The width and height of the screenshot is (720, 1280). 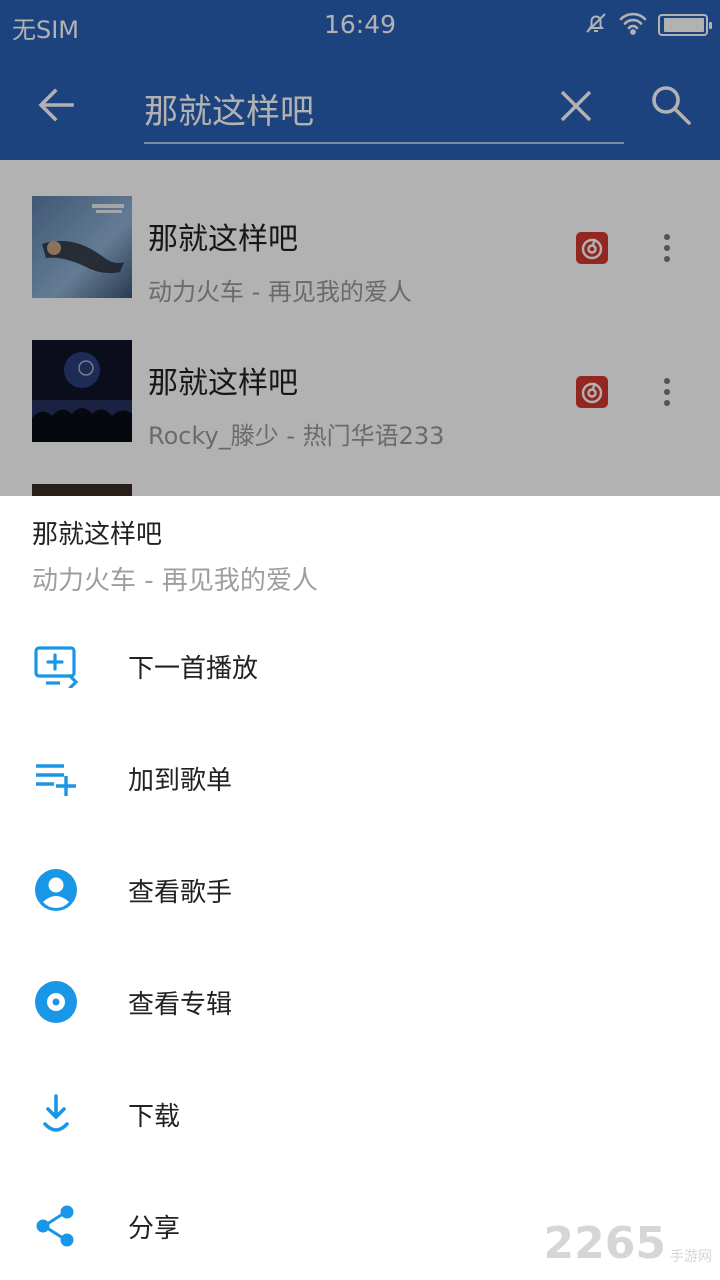 What do you see at coordinates (604, 1243) in the screenshot?
I see `watermark-number: 2265` at bounding box center [604, 1243].